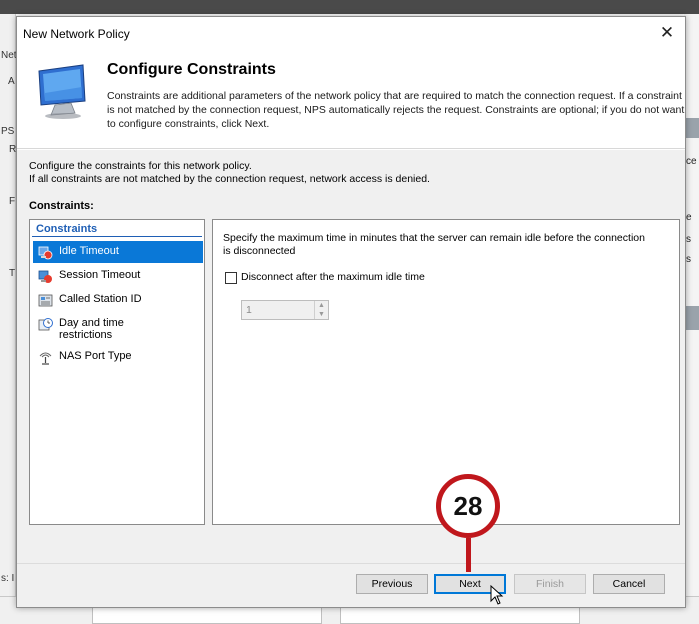 This screenshot has width=699, height=624. What do you see at coordinates (11, 81) in the screenshot?
I see `background-text: A` at bounding box center [11, 81].